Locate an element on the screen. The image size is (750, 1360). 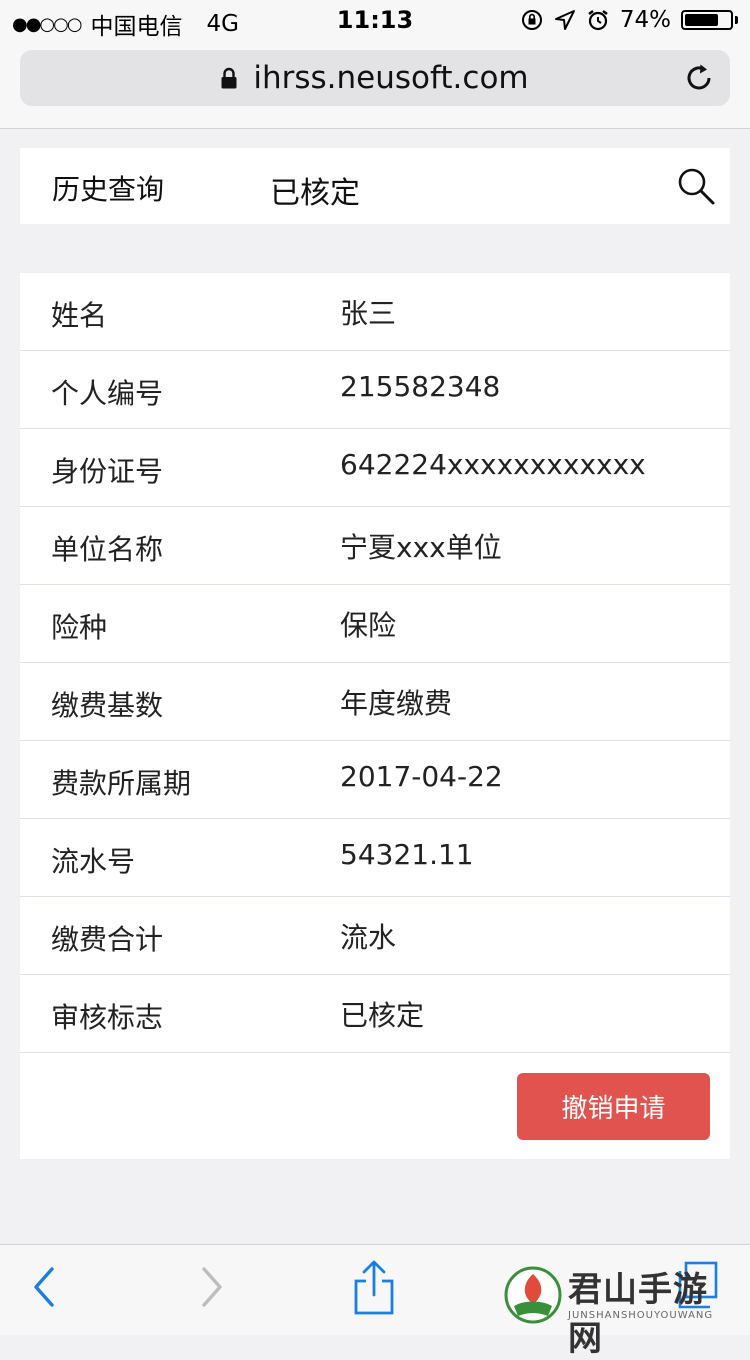
reload-icon is located at coordinates (699, 78).